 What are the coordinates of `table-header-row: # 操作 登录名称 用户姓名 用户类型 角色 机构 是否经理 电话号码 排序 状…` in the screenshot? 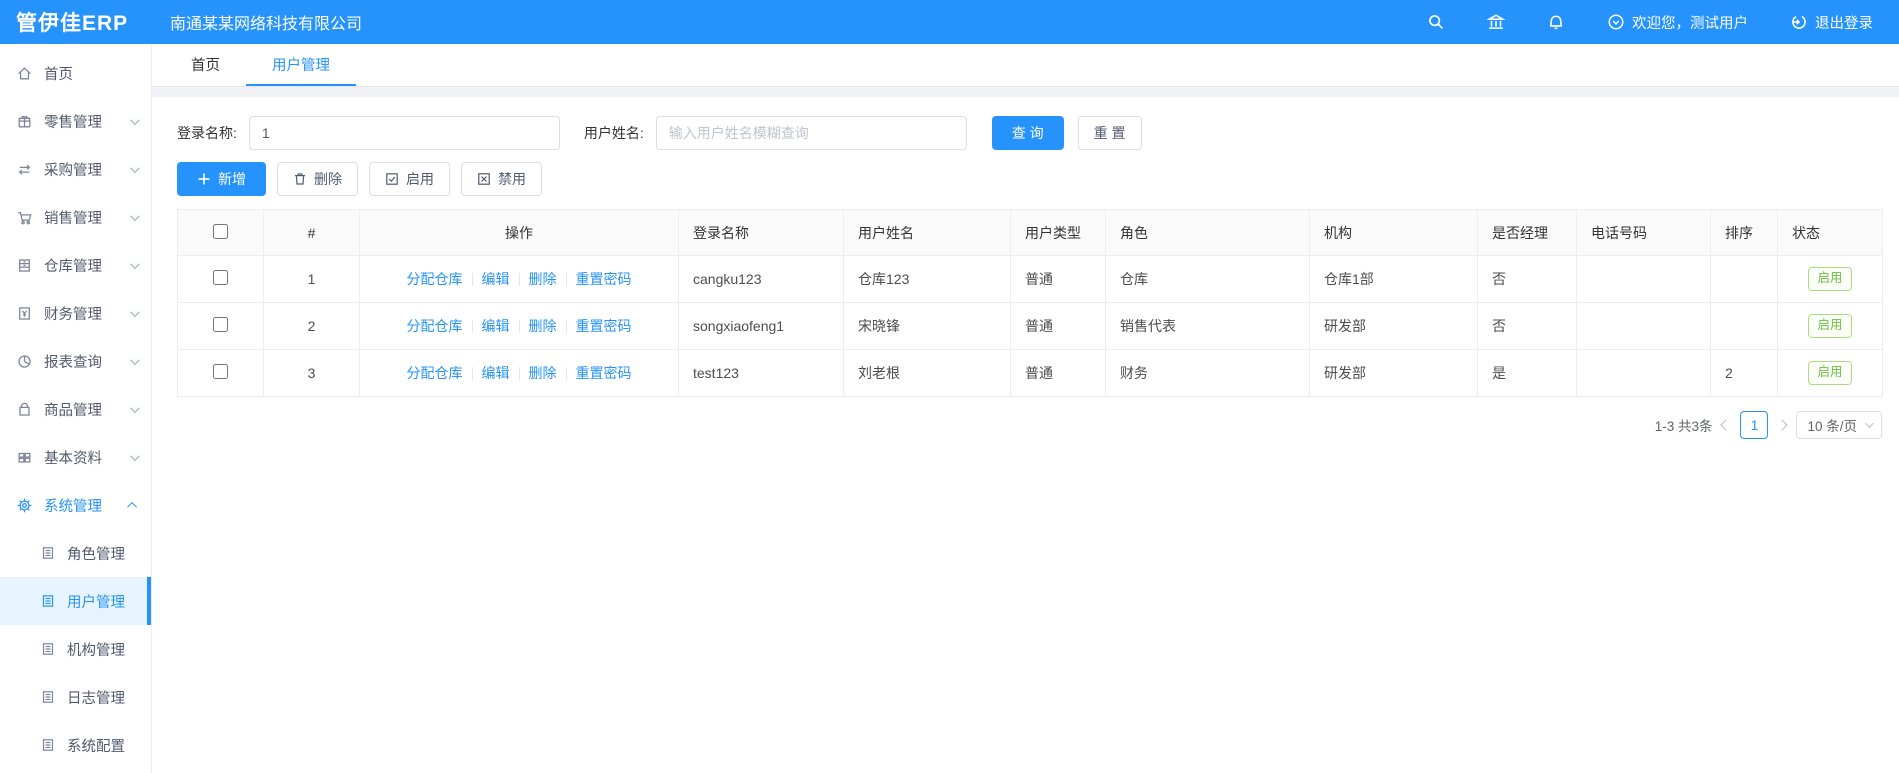 It's located at (1030, 232).